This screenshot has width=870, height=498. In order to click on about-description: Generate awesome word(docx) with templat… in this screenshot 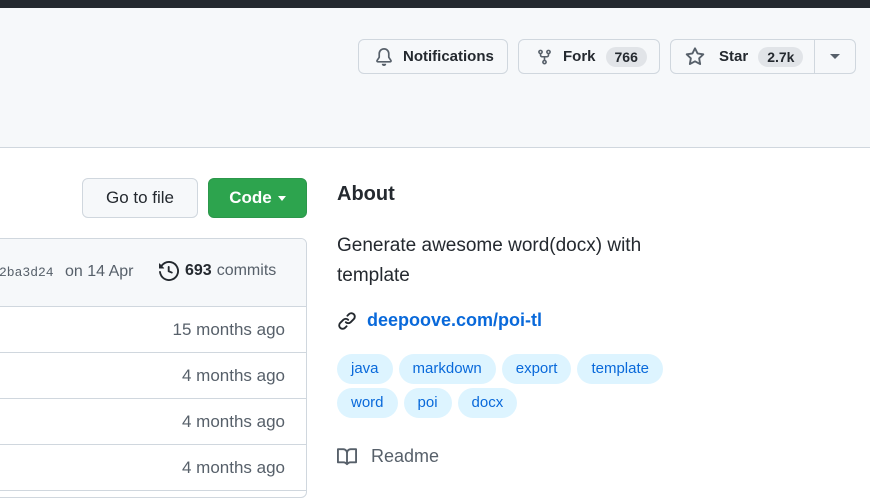, I will do `click(489, 260)`.